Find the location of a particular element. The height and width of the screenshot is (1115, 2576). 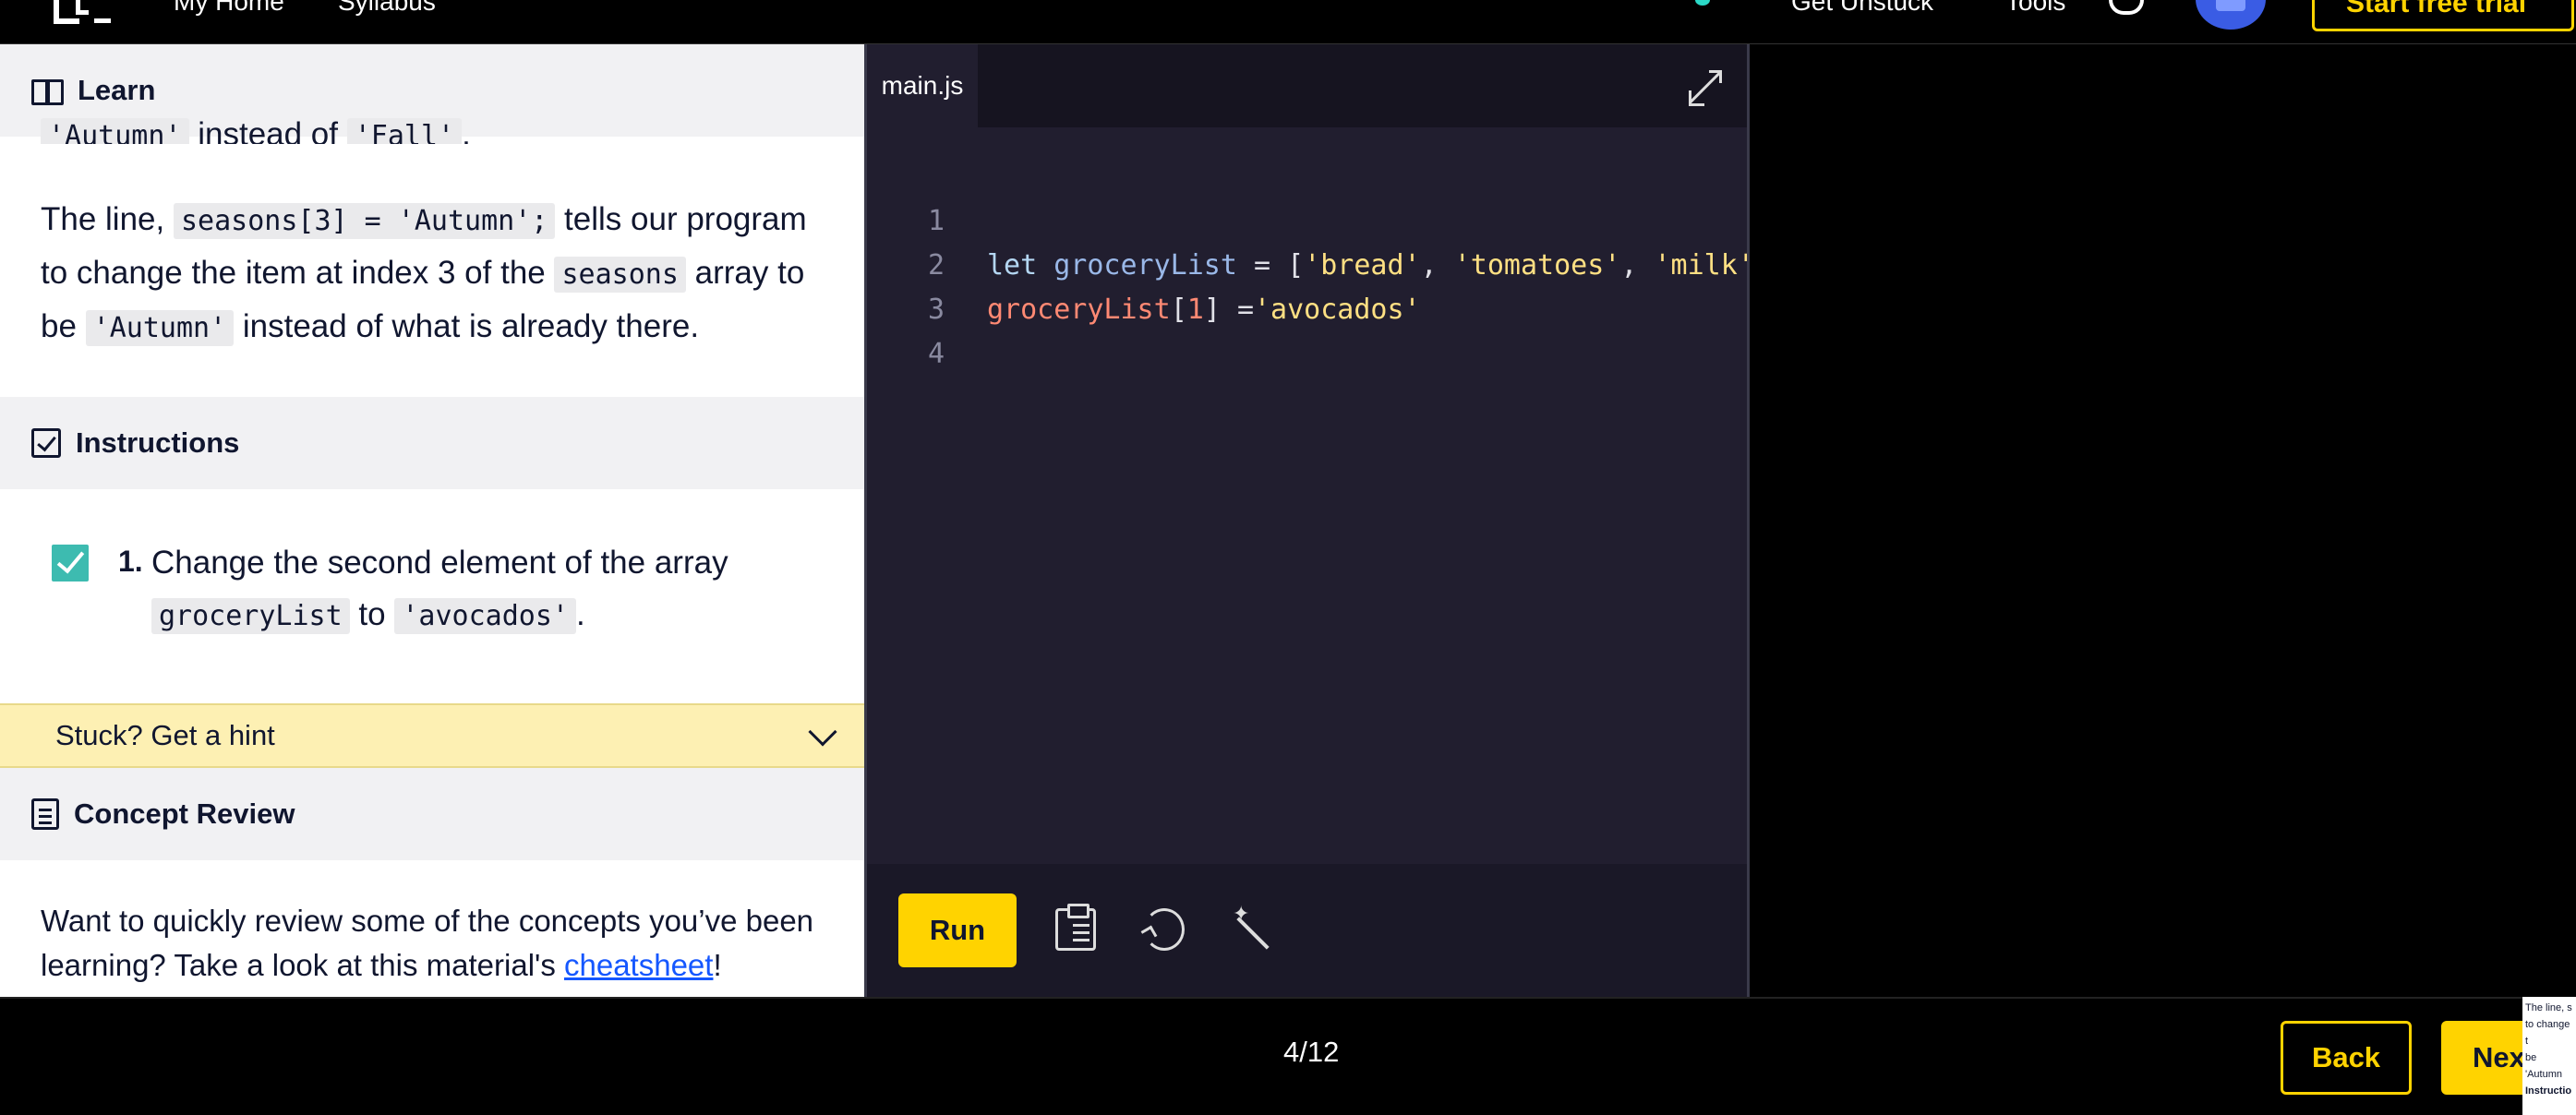

notification-dot-icon is located at coordinates (1702, 3).